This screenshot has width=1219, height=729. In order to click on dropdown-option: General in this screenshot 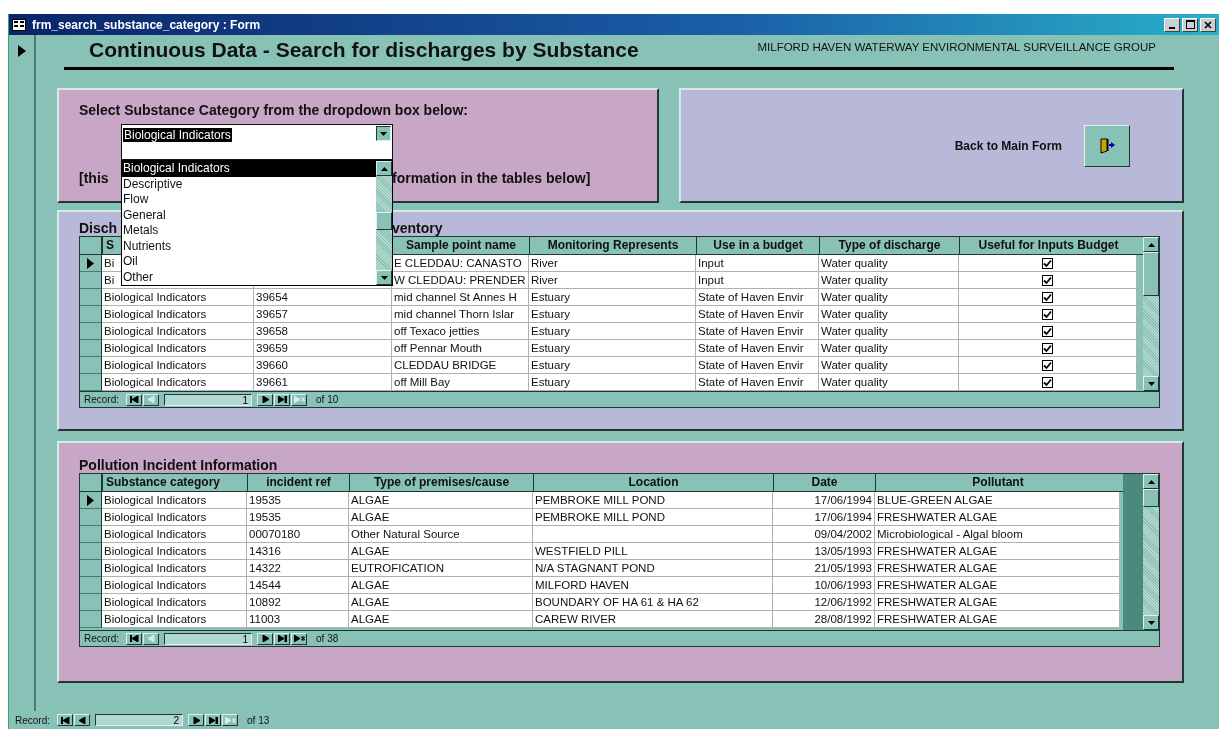, I will do `click(249, 215)`.